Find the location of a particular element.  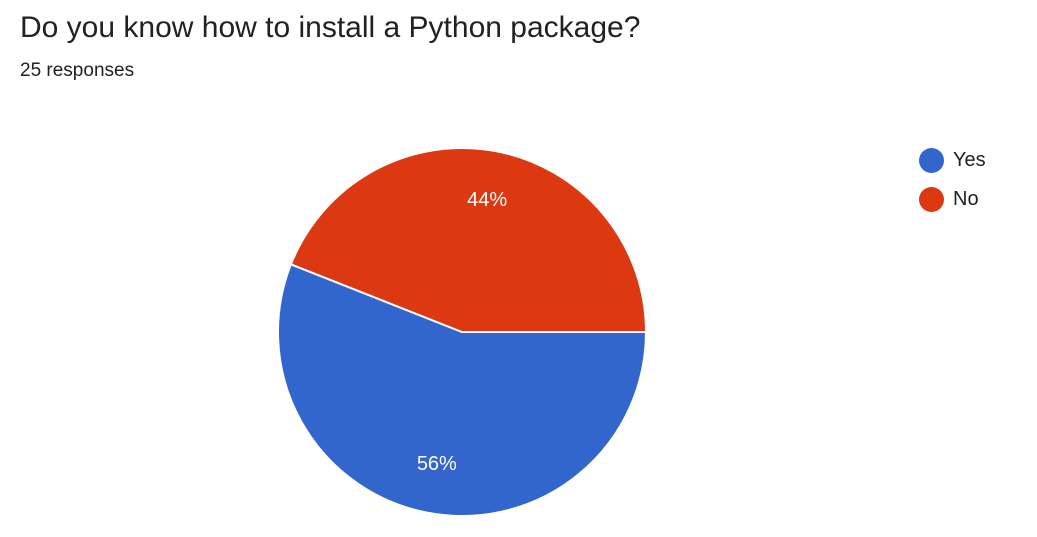

legend-swatch-yes is located at coordinates (931, 160).